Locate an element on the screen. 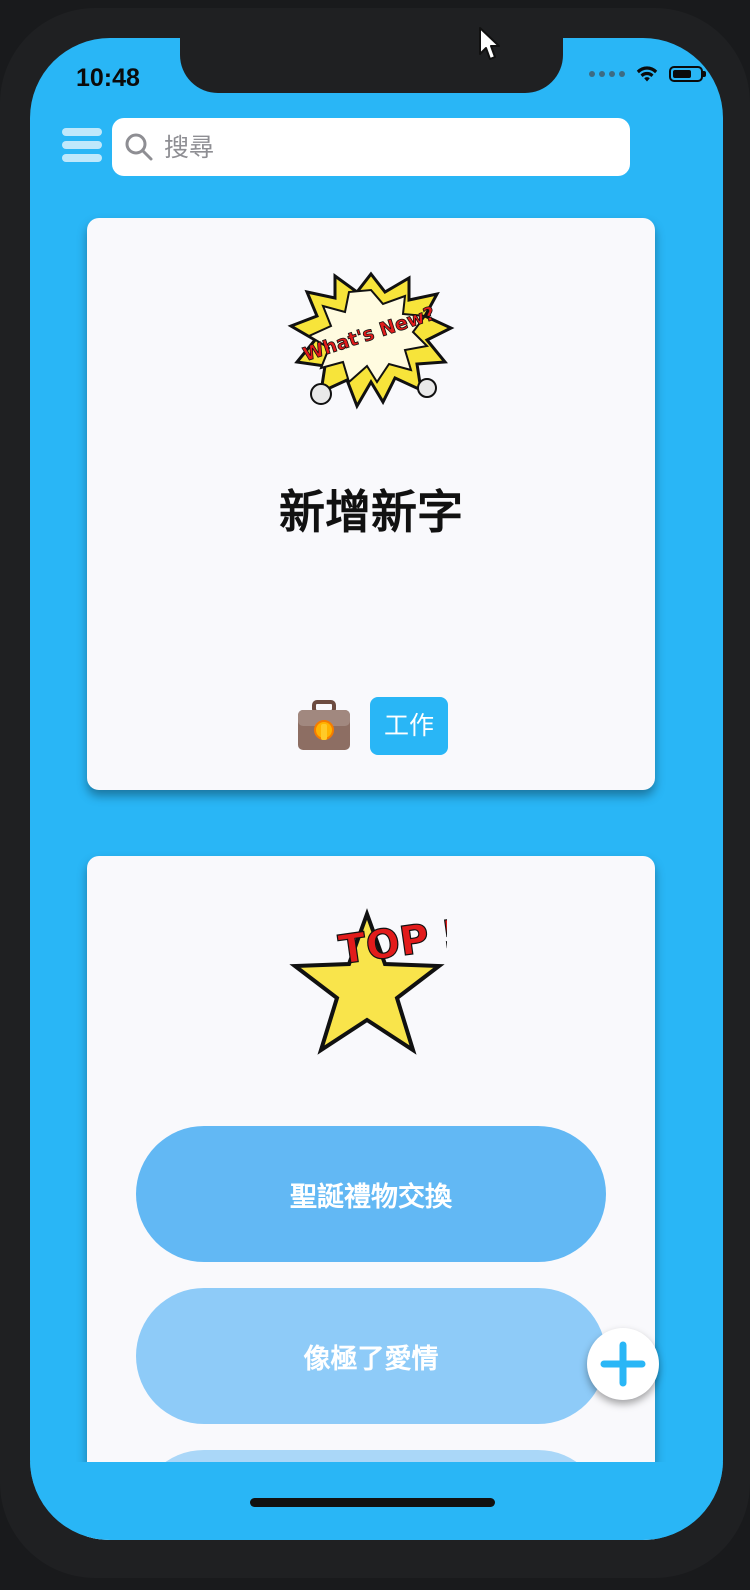 Image resolution: width=750 pixels, height=1590 pixels. mouse-cursor-icon is located at coordinates (489, 43).